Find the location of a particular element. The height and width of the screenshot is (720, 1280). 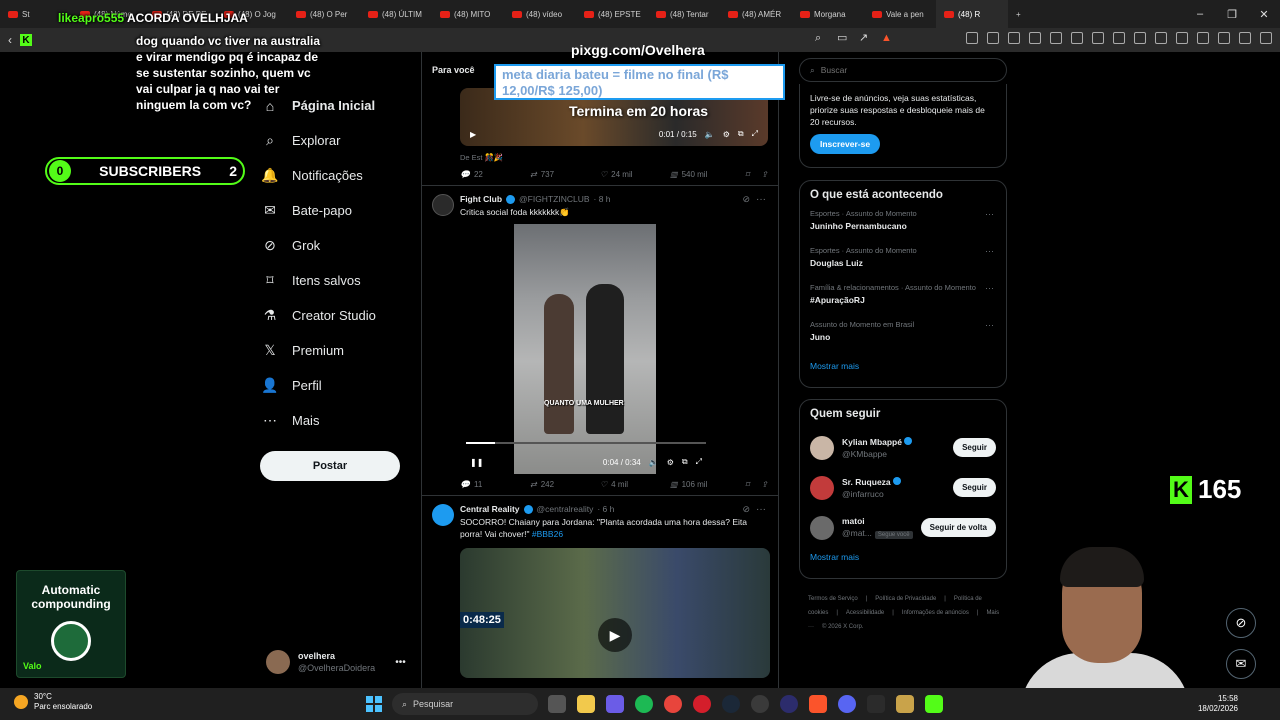

kick-icon is located at coordinates (934, 704).